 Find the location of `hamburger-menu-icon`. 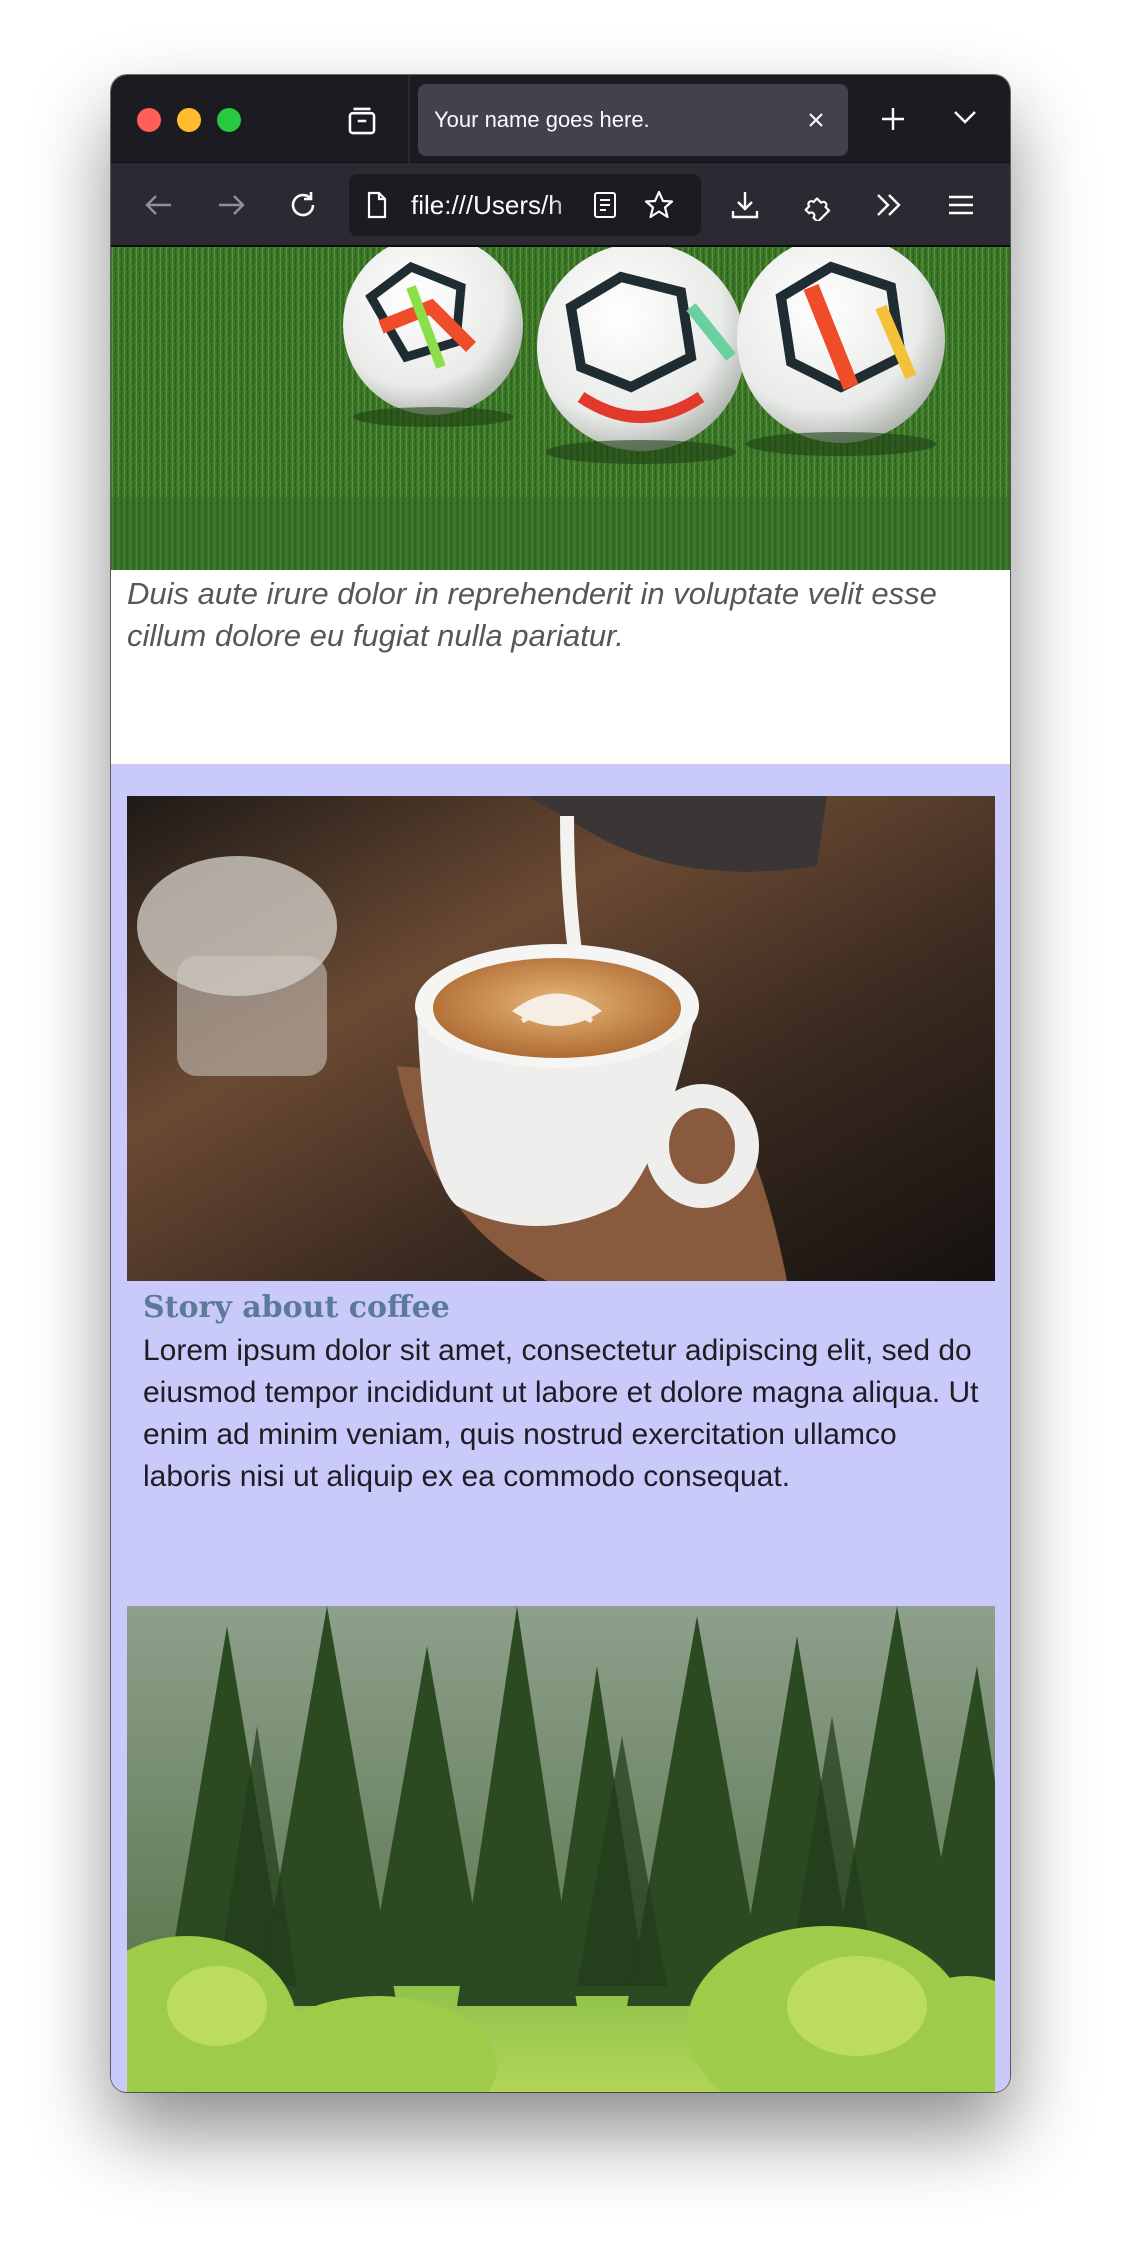

hamburger-menu-icon is located at coordinates (961, 205).